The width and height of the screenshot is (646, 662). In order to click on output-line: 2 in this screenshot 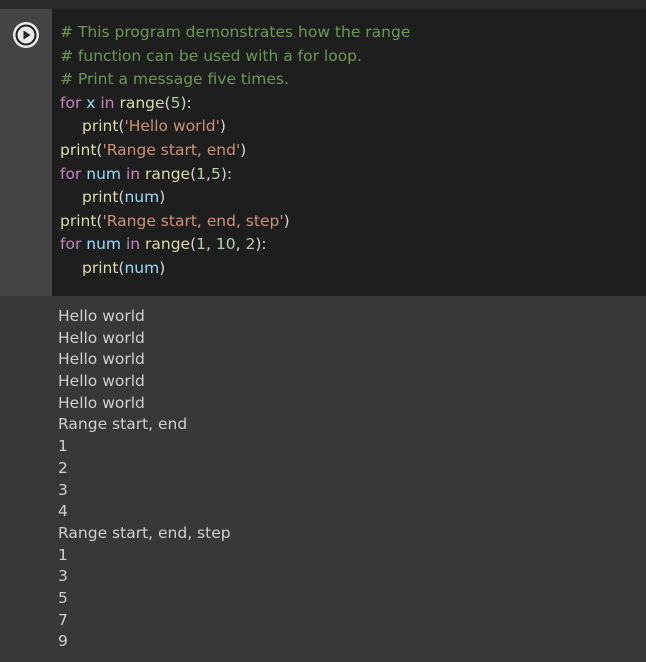, I will do `click(63, 467)`.